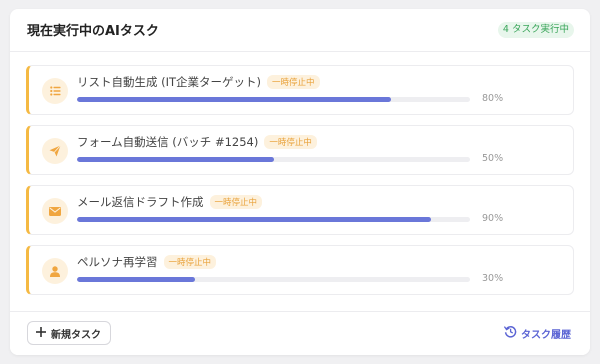 The image size is (600, 364). Describe the element at coordinates (117, 262) in the screenshot. I see `task-name-text: ペルソナ再学習` at that location.